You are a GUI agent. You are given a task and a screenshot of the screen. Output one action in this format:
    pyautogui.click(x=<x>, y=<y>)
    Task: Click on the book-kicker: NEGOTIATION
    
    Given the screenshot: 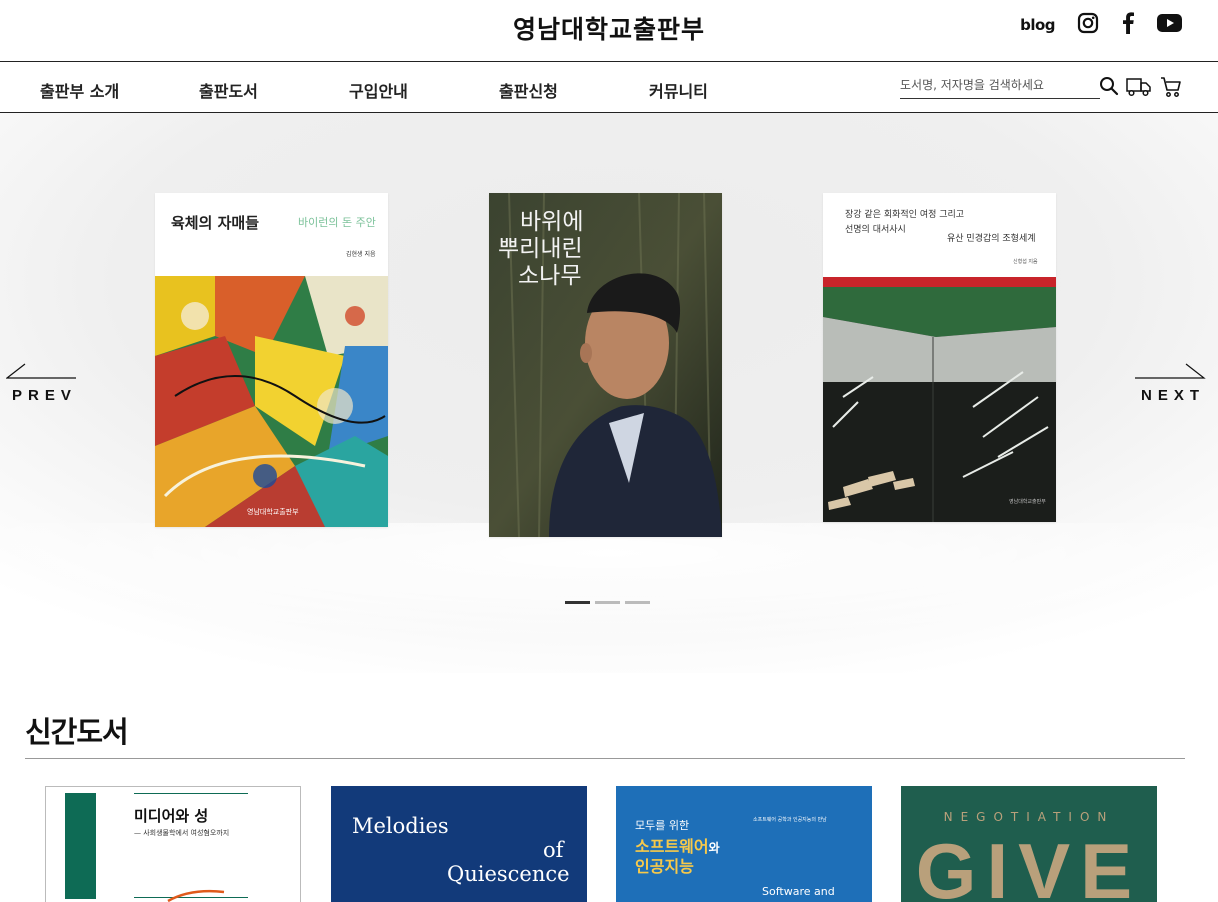 What is the action you would take?
    pyautogui.click(x=1029, y=817)
    